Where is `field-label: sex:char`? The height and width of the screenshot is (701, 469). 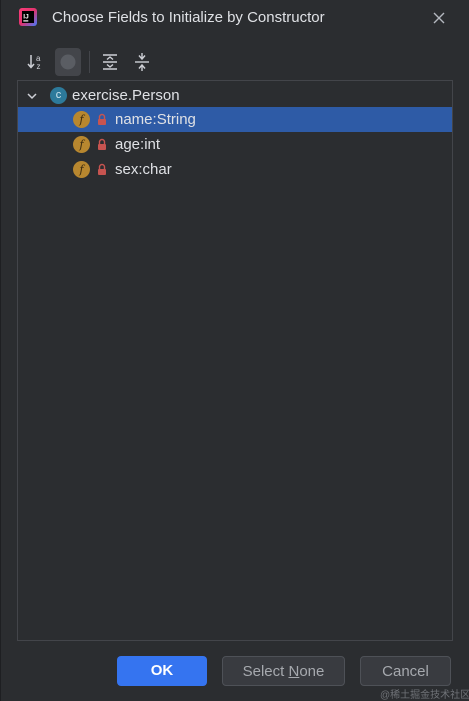 field-label: sex:char is located at coordinates (143, 169).